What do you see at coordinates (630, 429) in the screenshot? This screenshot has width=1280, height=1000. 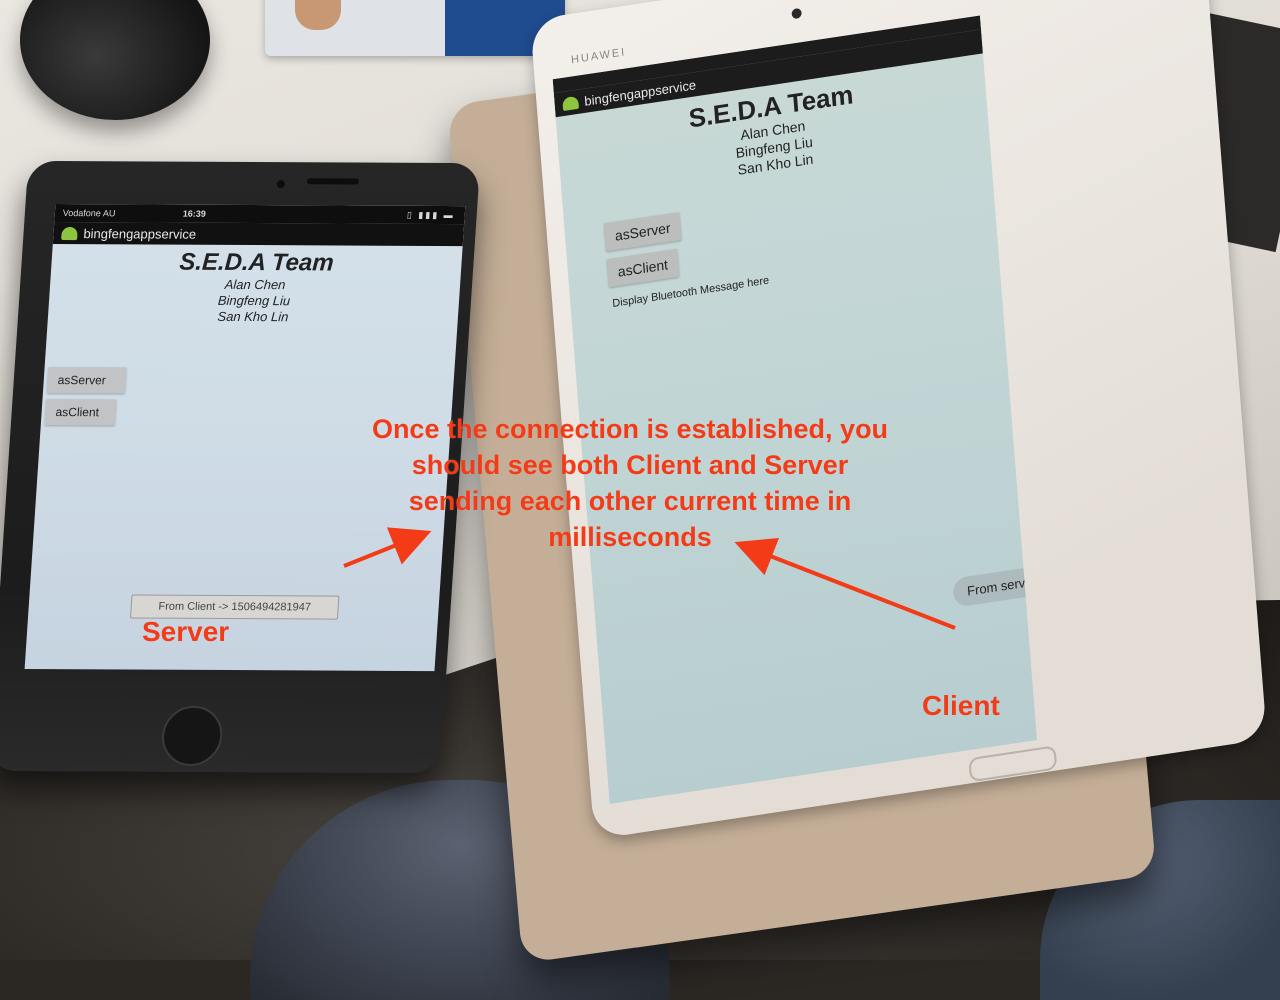 I see `caption-line: Once the connection is established, you` at bounding box center [630, 429].